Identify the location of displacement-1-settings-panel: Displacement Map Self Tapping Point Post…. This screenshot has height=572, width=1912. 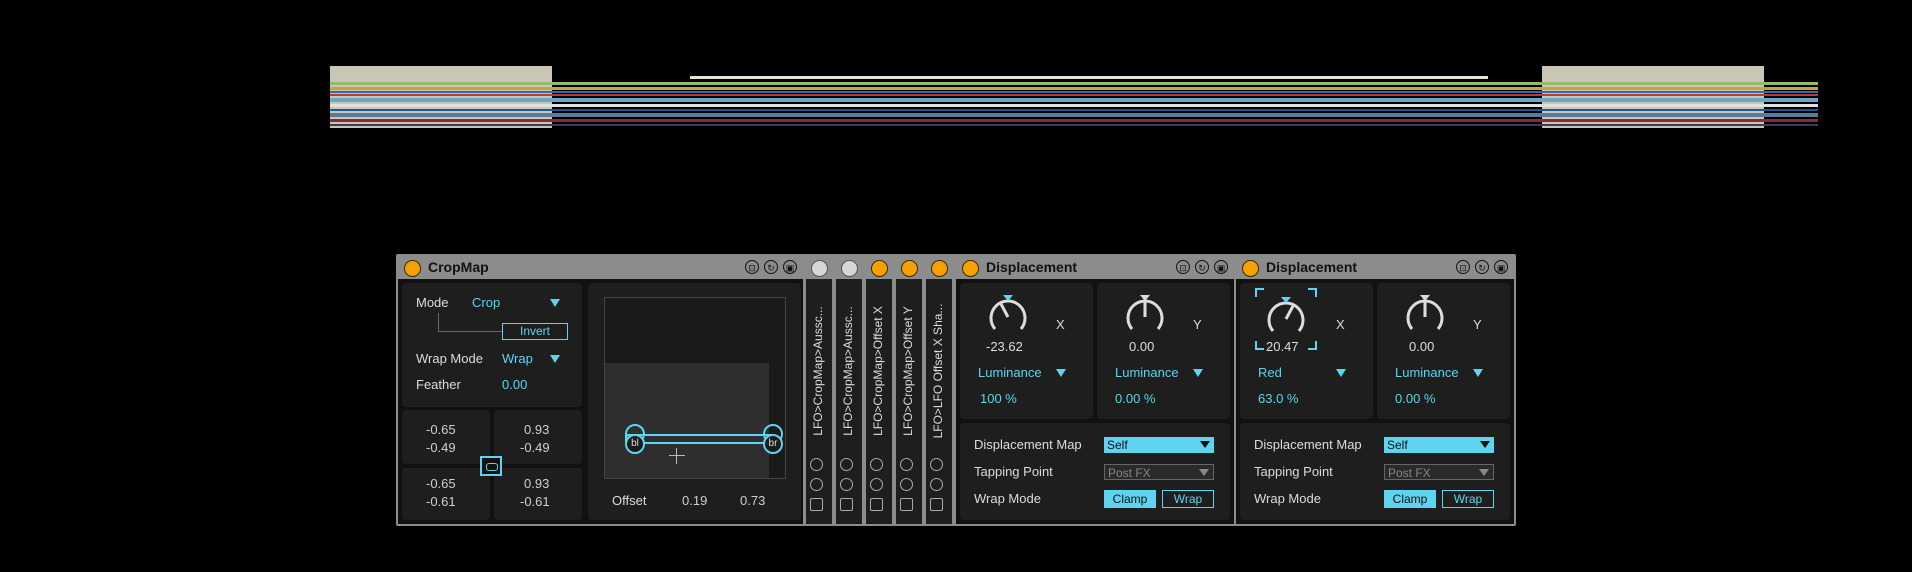
(1095, 471).